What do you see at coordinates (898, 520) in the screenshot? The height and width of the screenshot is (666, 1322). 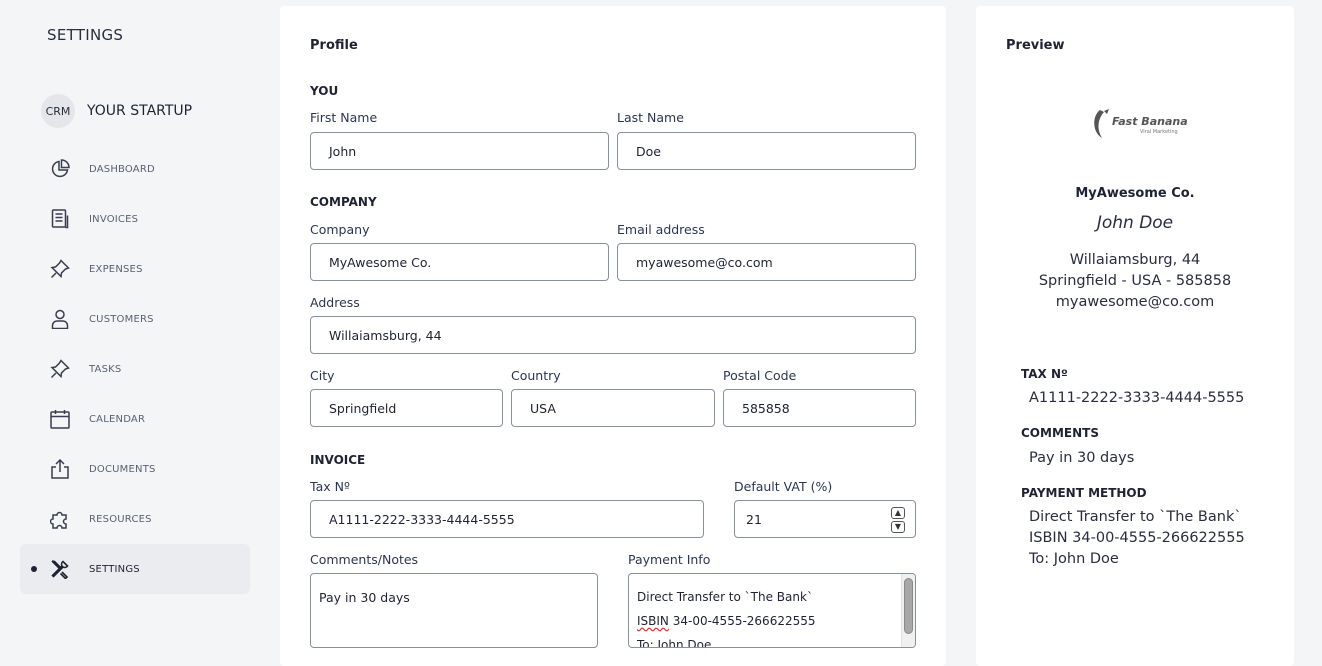 I see `vat-spinner: ▲ ▼` at bounding box center [898, 520].